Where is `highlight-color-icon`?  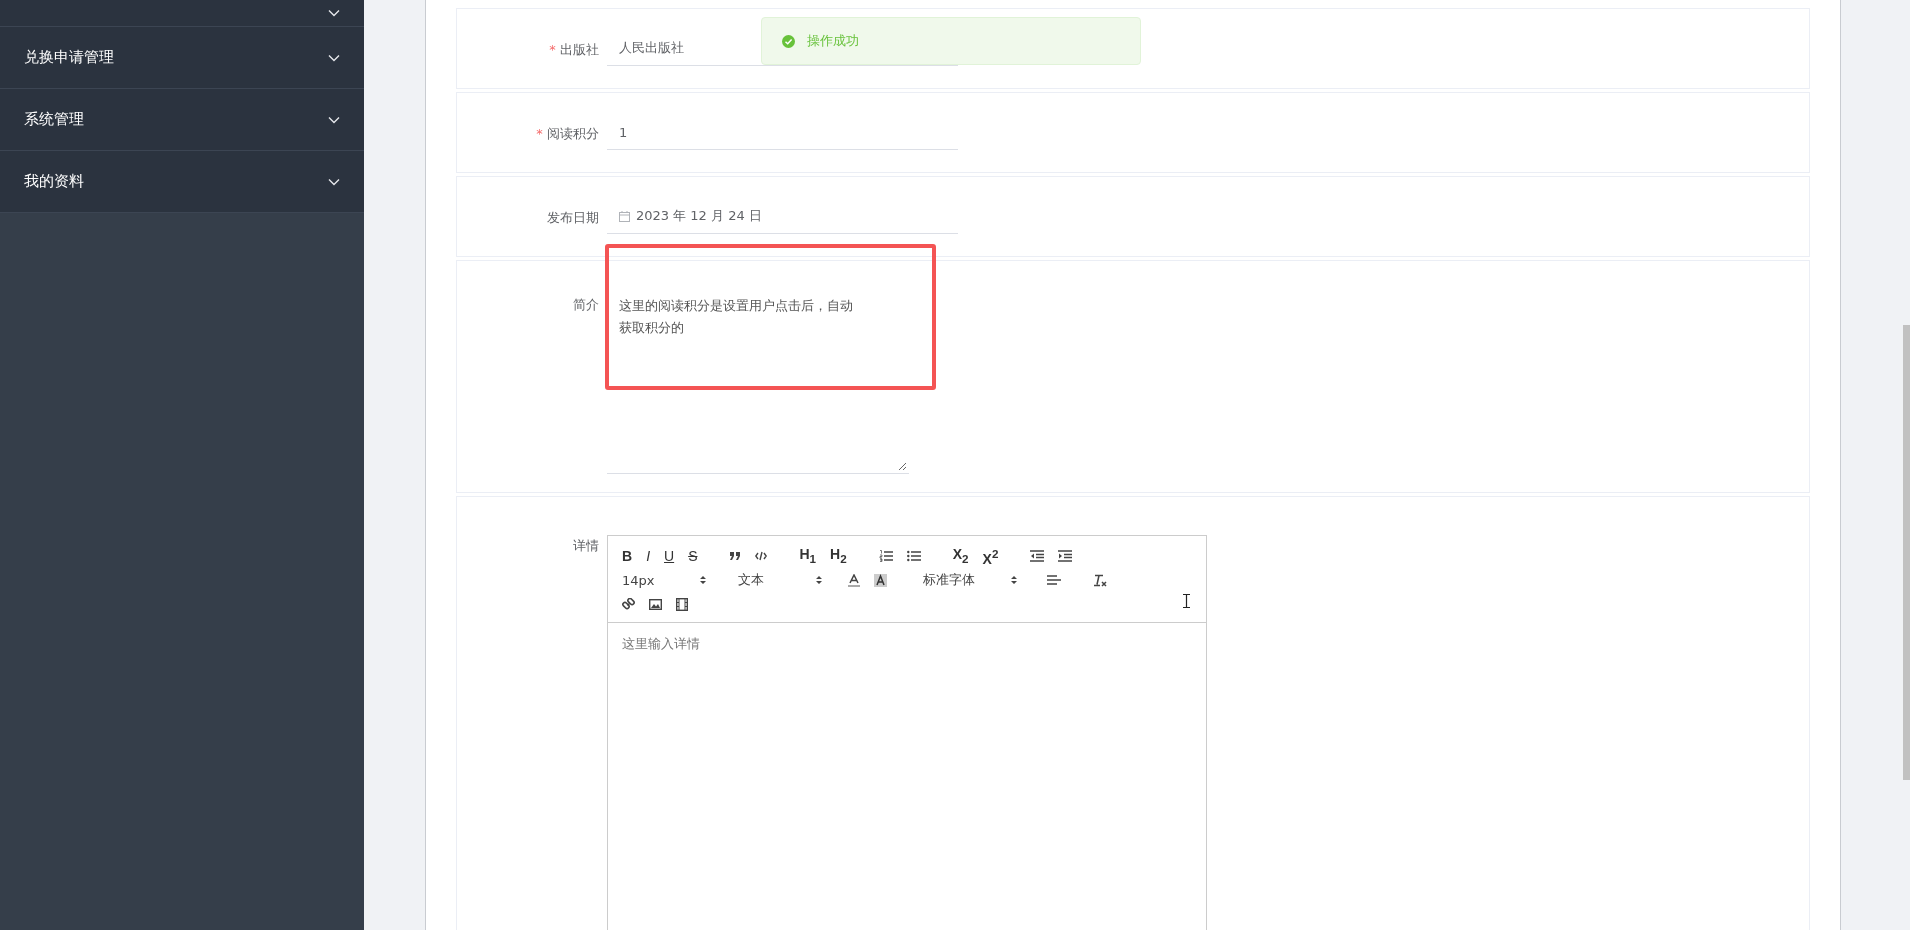
highlight-color-icon is located at coordinates (880, 580).